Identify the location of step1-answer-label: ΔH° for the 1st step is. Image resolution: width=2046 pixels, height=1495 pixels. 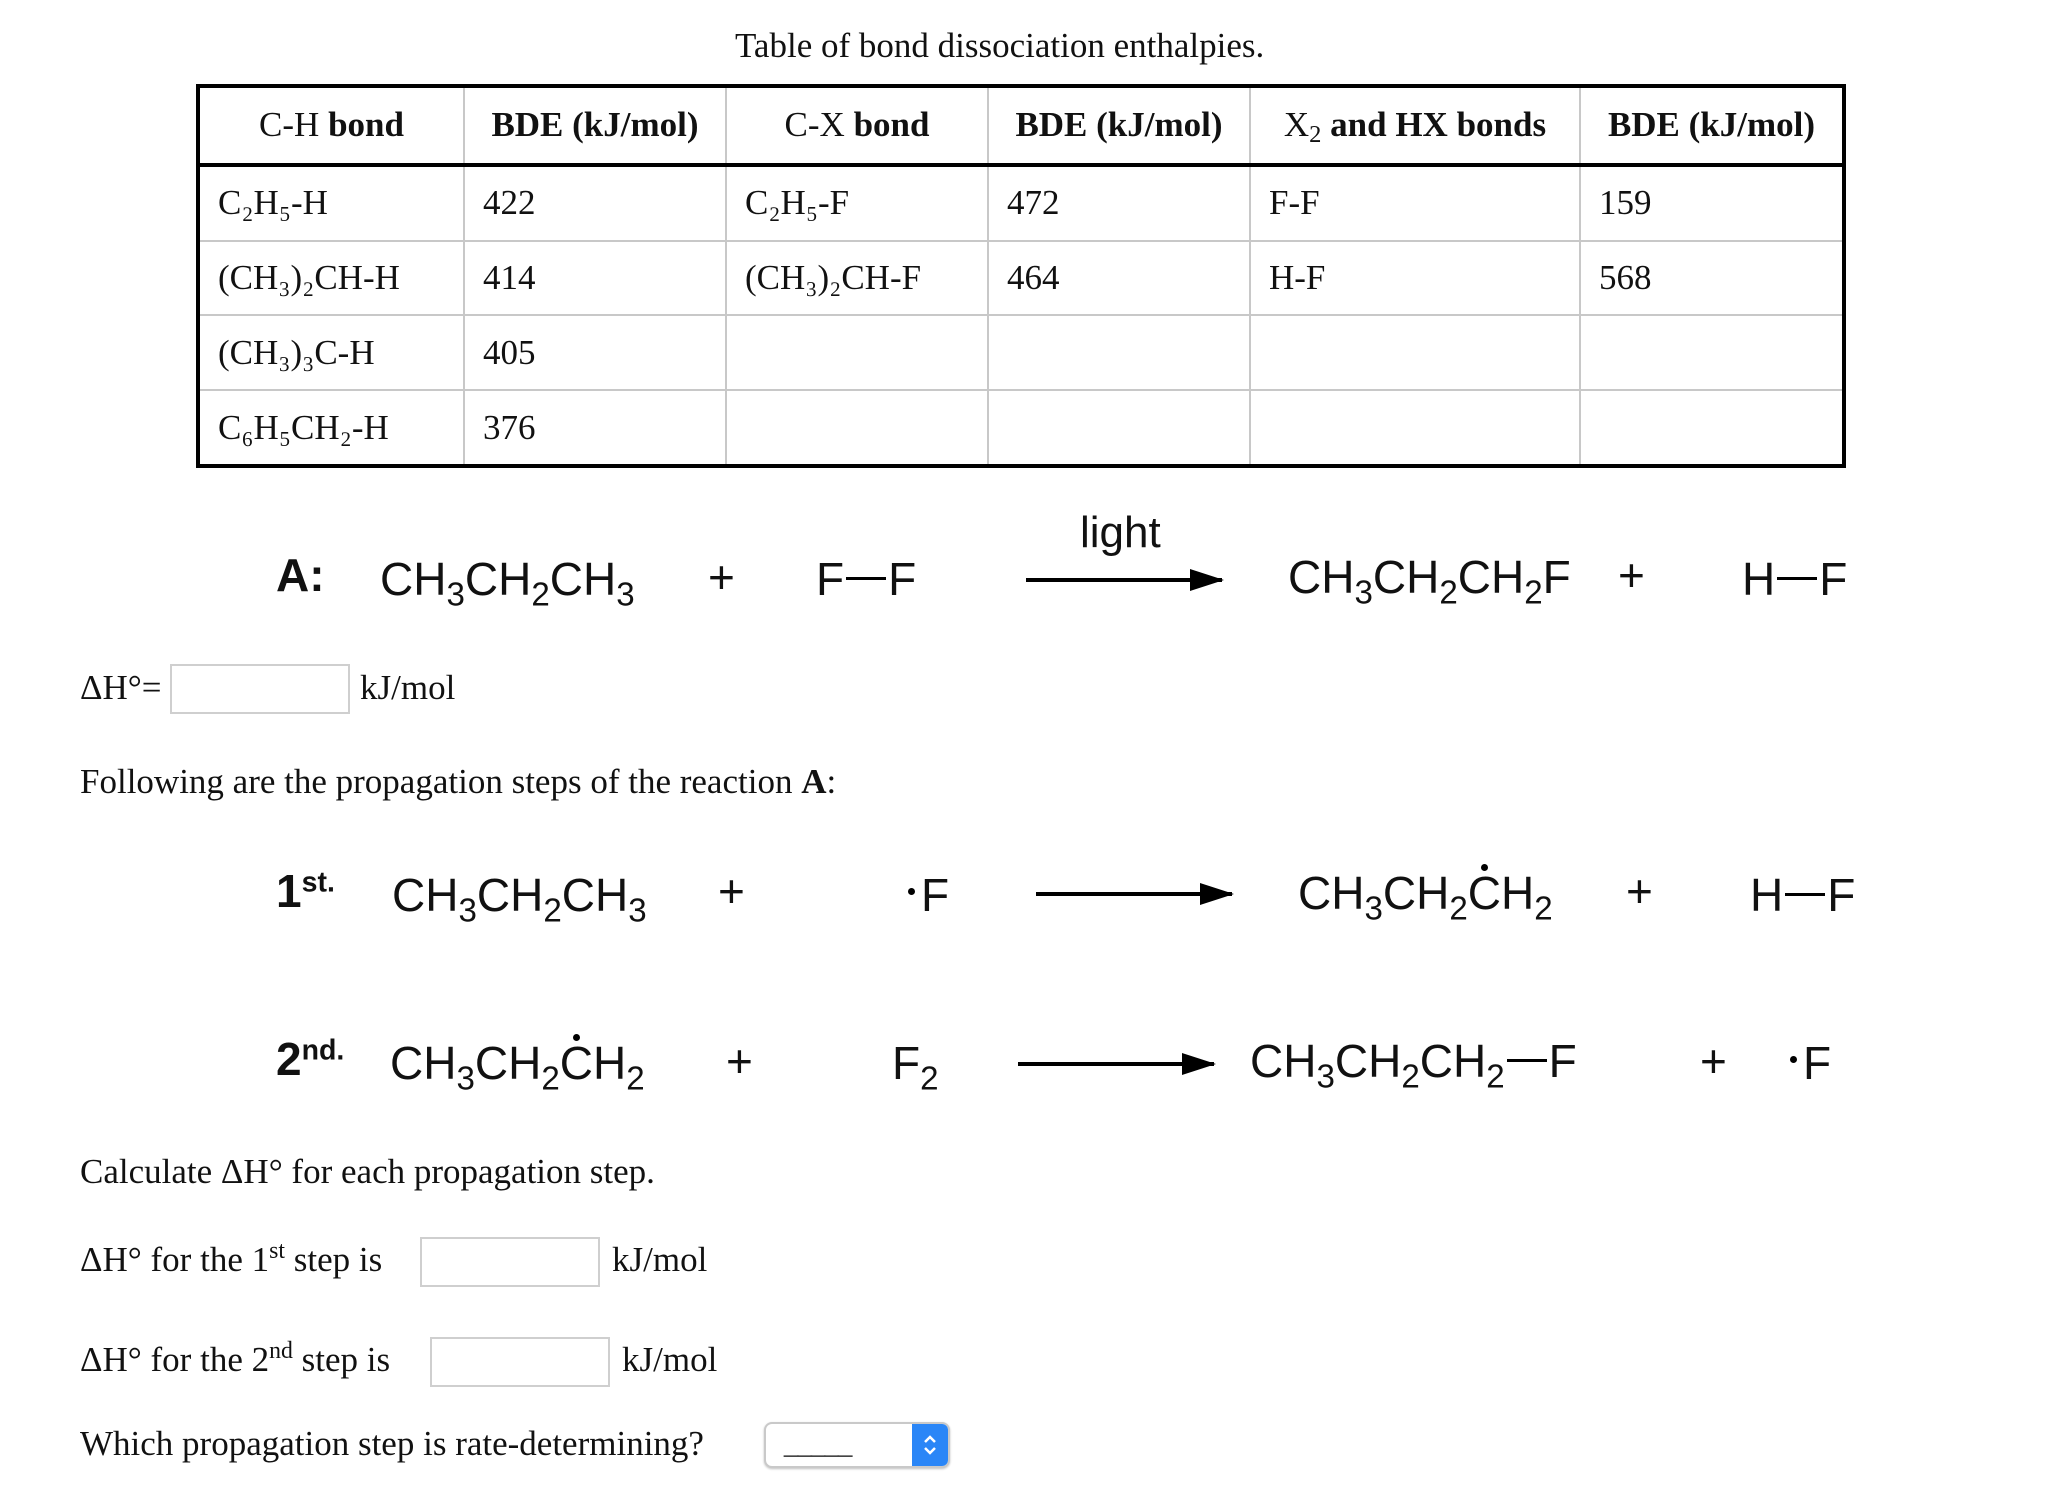
(231, 1259).